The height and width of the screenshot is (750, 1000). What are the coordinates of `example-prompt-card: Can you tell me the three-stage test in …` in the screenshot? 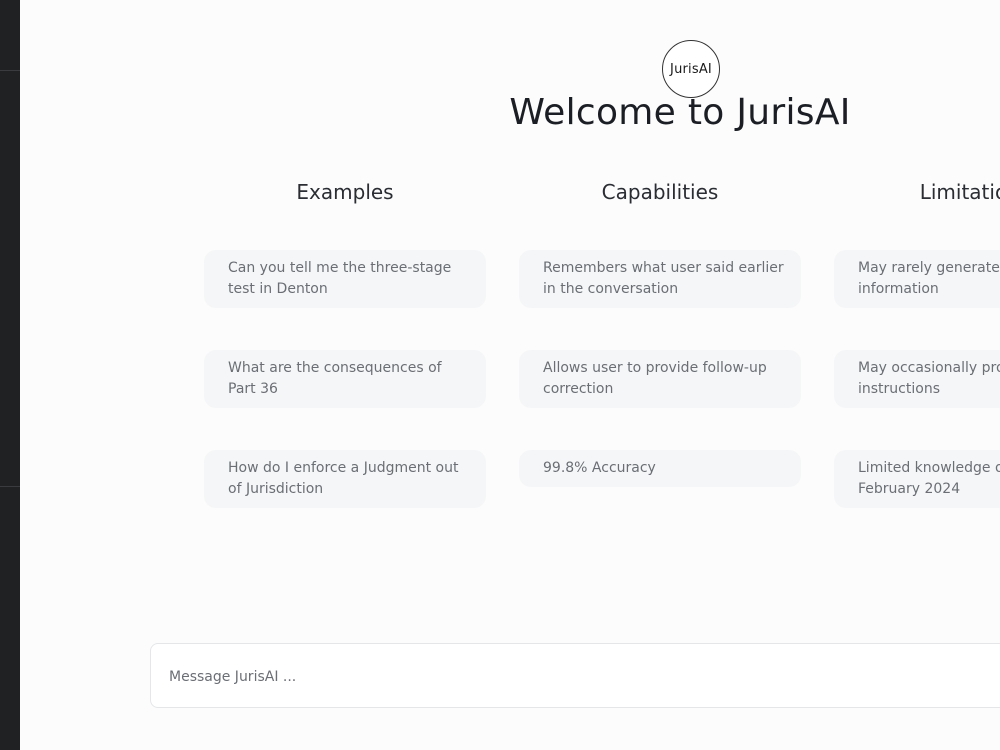 It's located at (345, 279).